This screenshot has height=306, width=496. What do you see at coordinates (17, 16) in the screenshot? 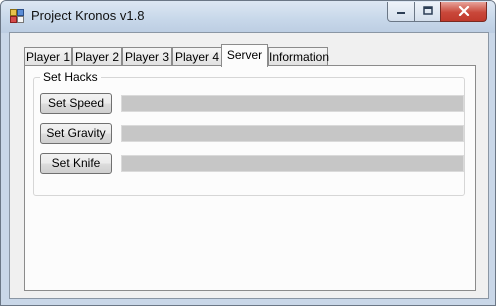
I see `app-icon` at bounding box center [17, 16].